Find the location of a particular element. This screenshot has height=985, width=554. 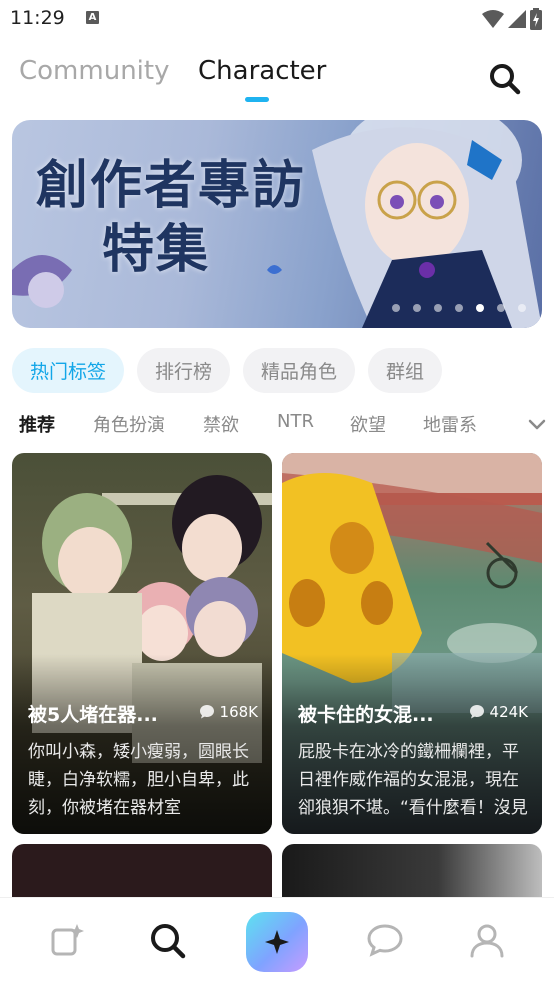

chip-hot-tags: 热门标签 is located at coordinates (68, 370).